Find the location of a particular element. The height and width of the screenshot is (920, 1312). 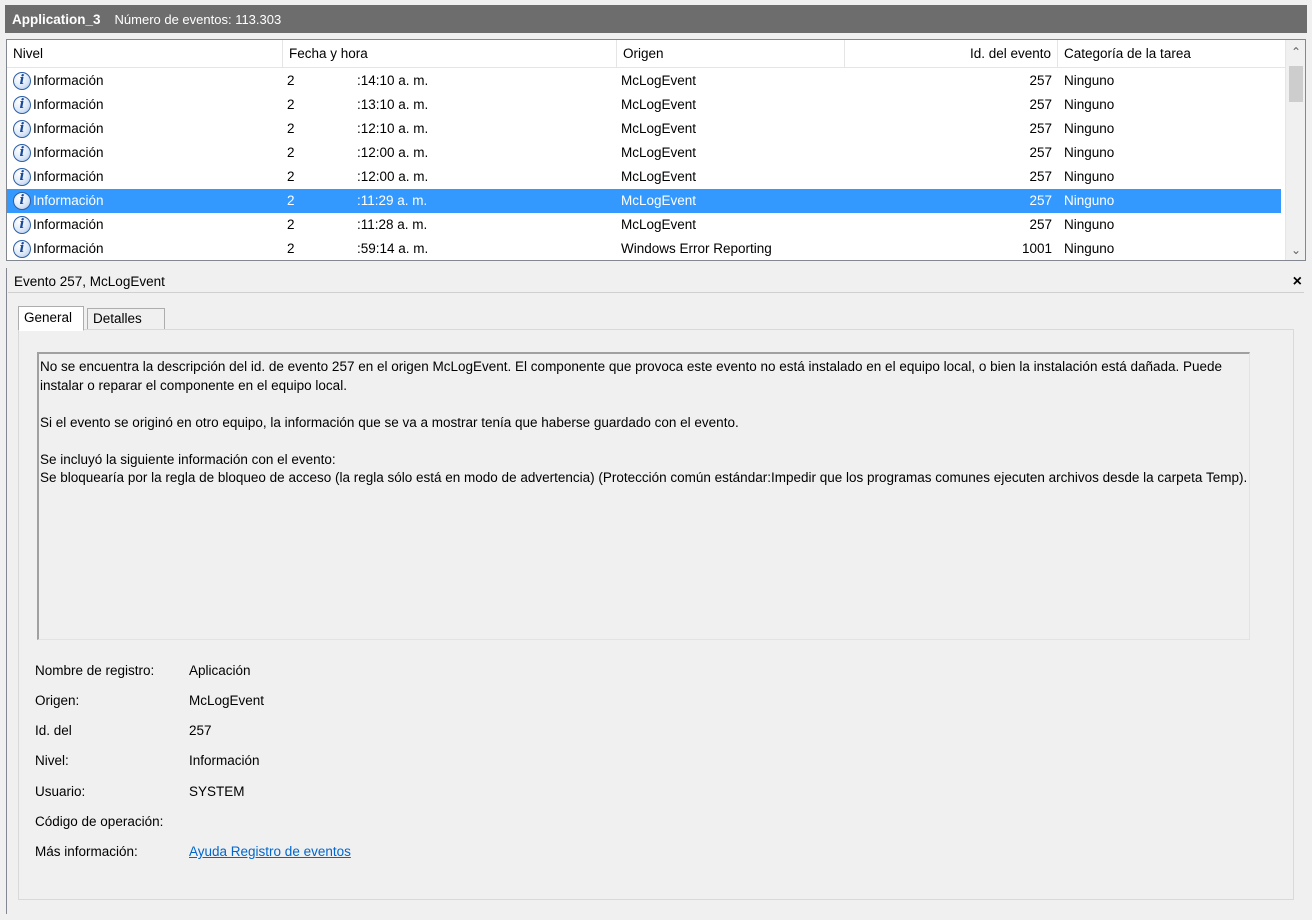

cell-event-id: 1001 is located at coordinates (1036, 248).